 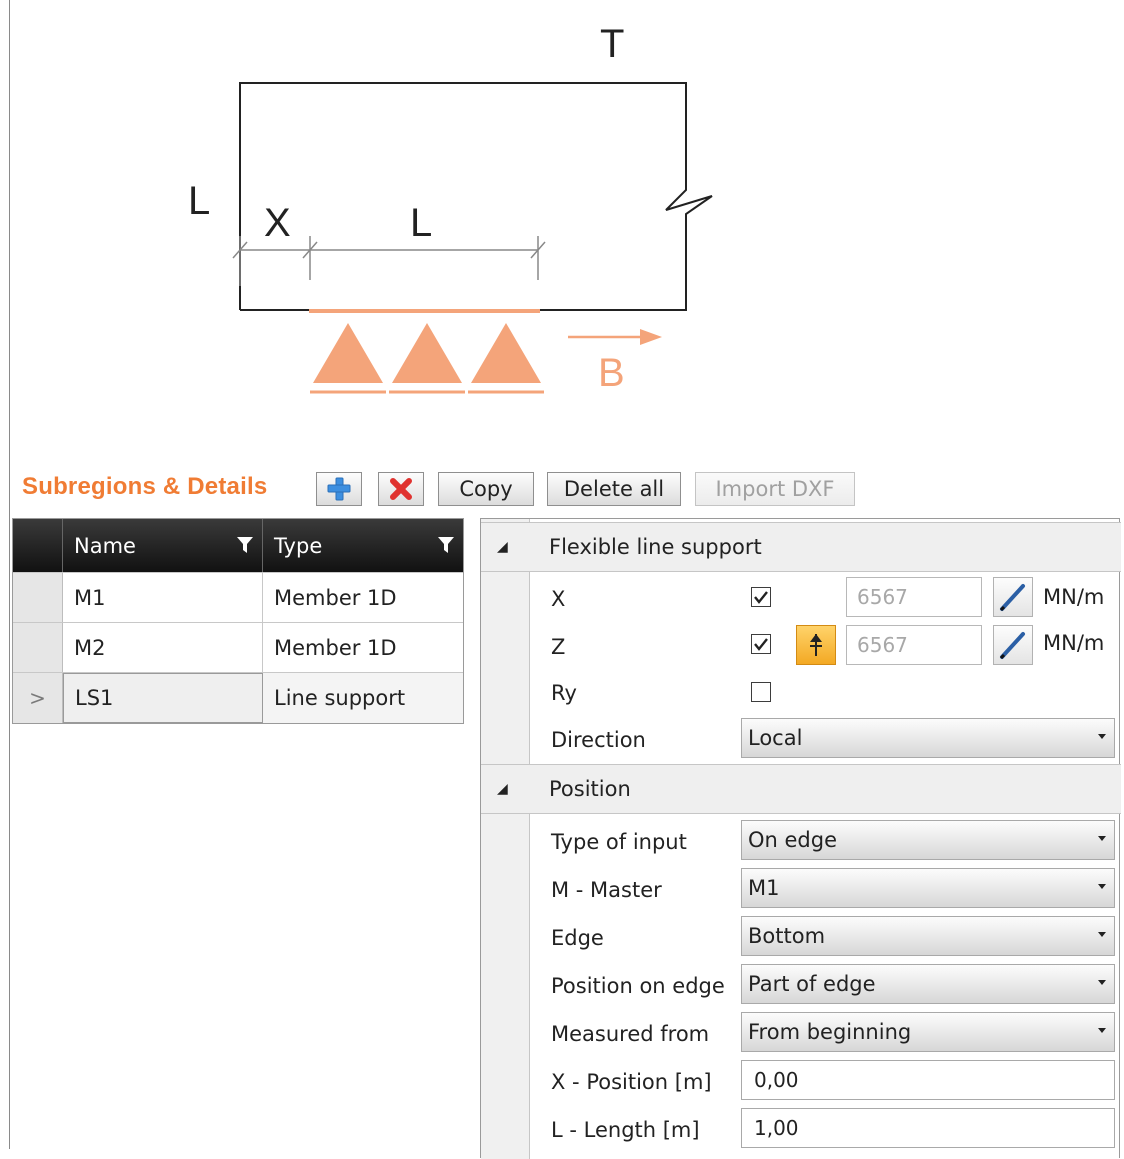 I want to click on cell-name: LS1, so click(x=163, y=698).